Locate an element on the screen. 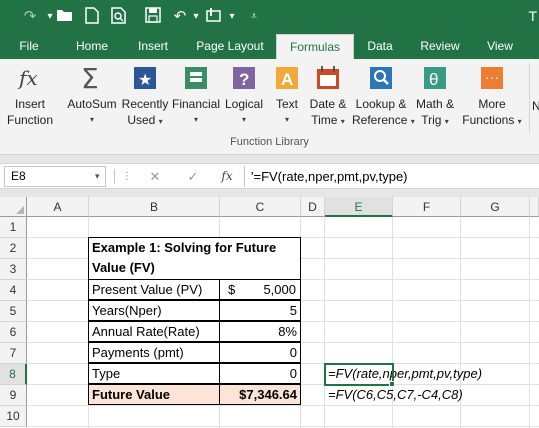  open-folder-icon is located at coordinates (65, 17).